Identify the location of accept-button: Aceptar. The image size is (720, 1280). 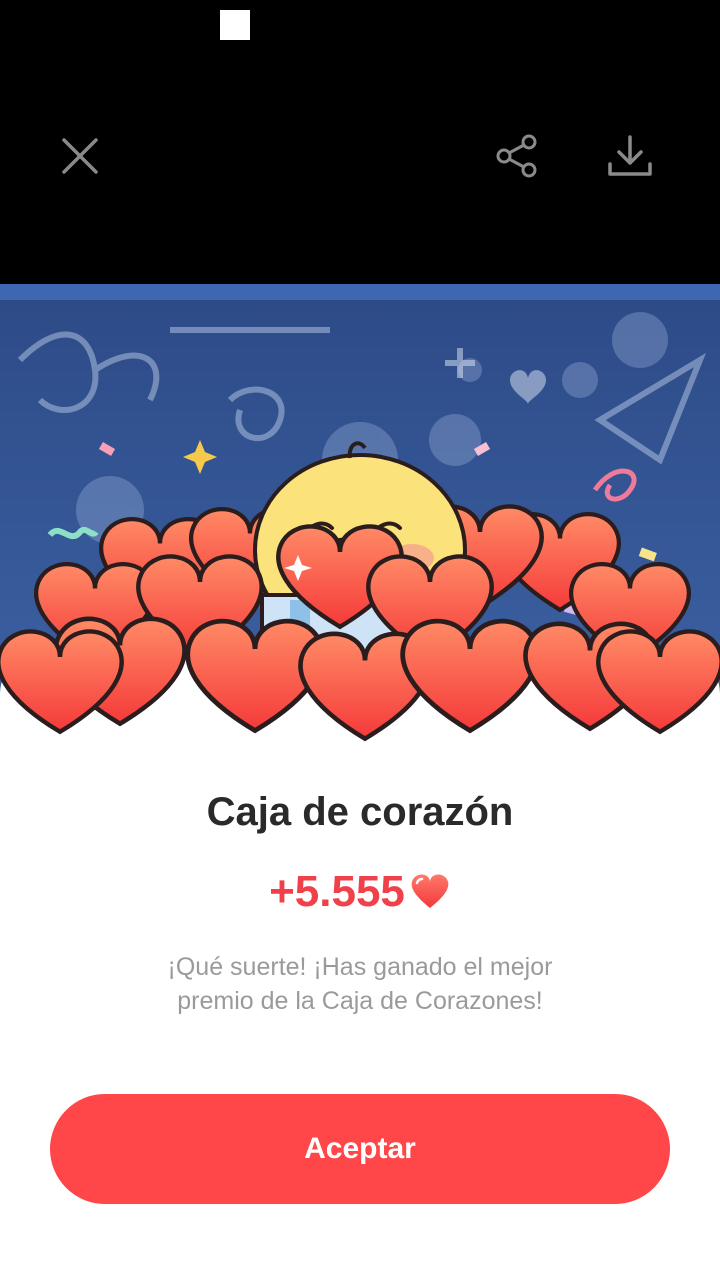
(360, 1149).